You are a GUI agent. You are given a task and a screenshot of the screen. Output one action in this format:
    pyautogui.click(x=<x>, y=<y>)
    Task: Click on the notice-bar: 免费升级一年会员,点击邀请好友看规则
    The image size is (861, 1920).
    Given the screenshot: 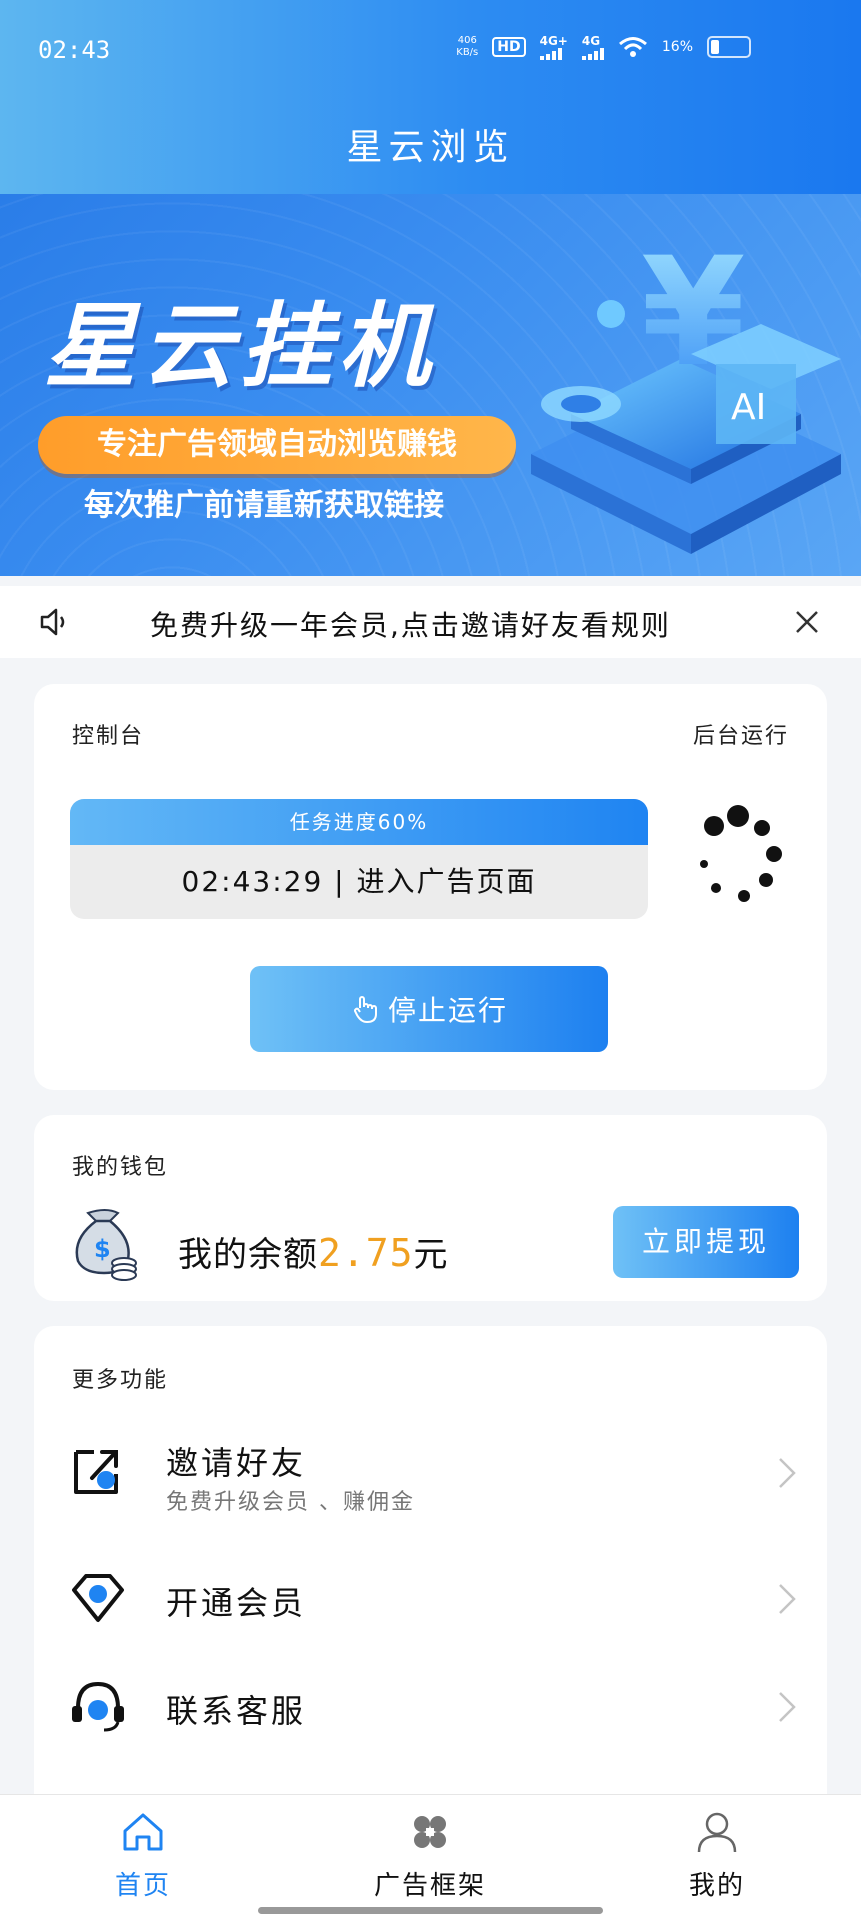 What is the action you would take?
    pyautogui.click(x=430, y=622)
    